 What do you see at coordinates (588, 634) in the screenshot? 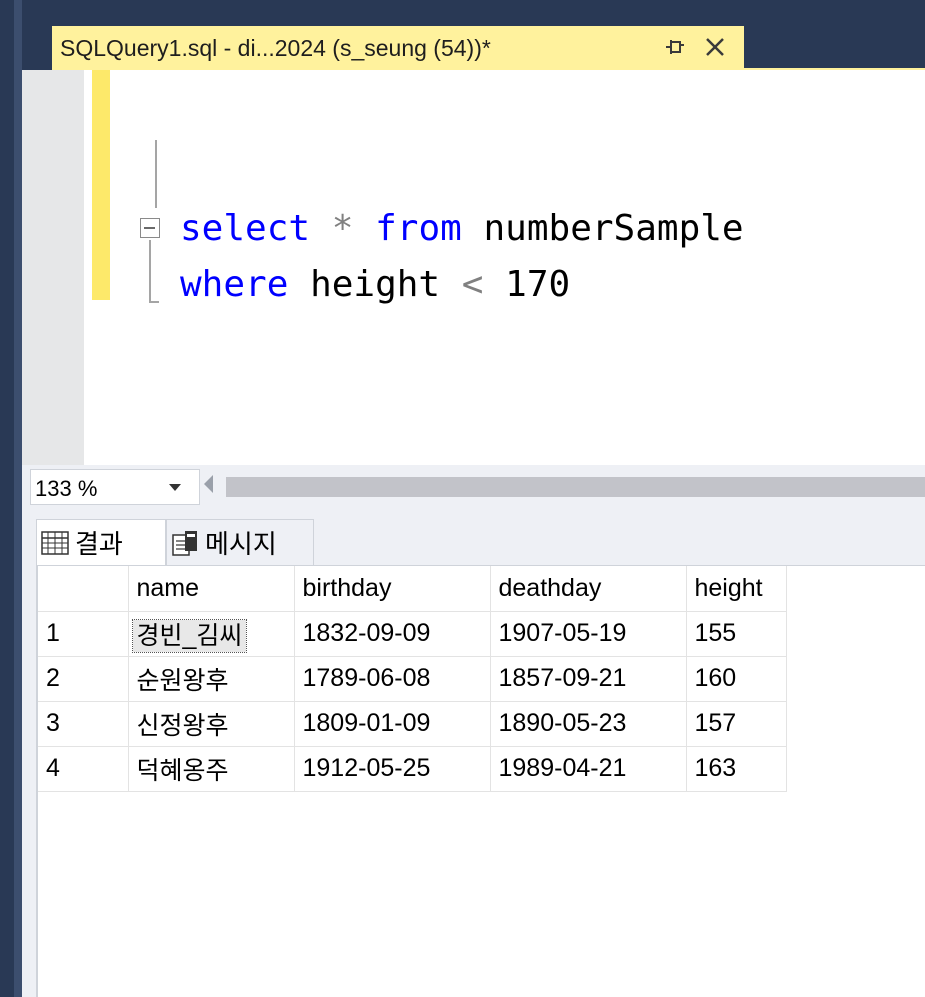
I see `cell-deathday: 1907-05-19` at bounding box center [588, 634].